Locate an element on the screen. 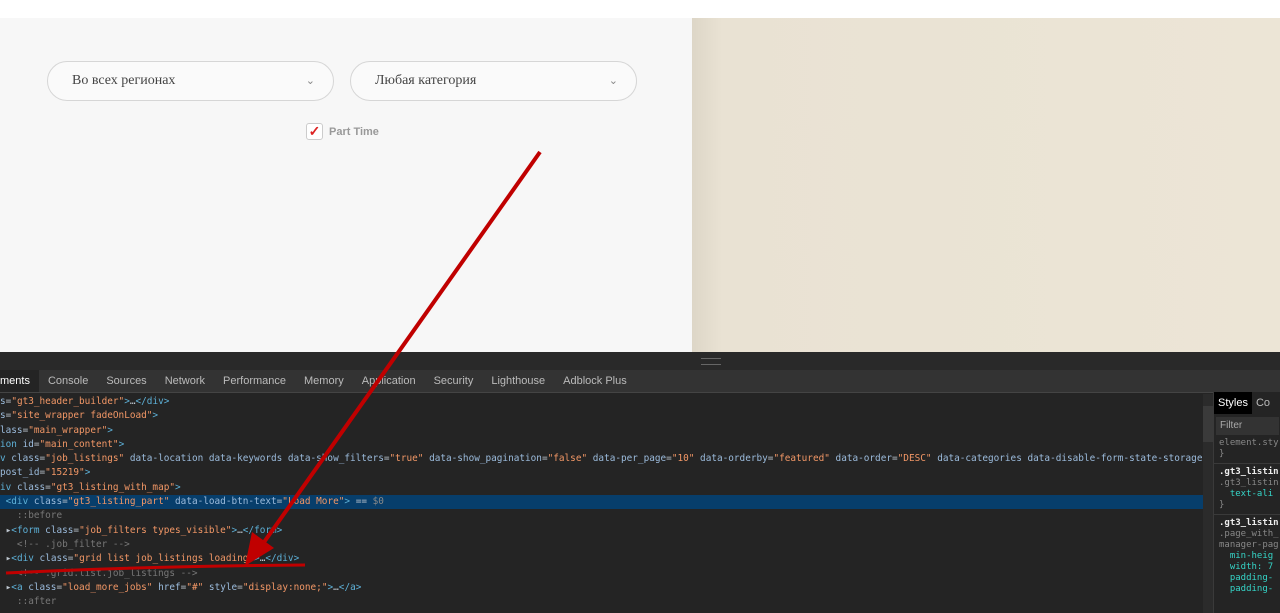  dom-node: ::after is located at coordinates (601, 602).